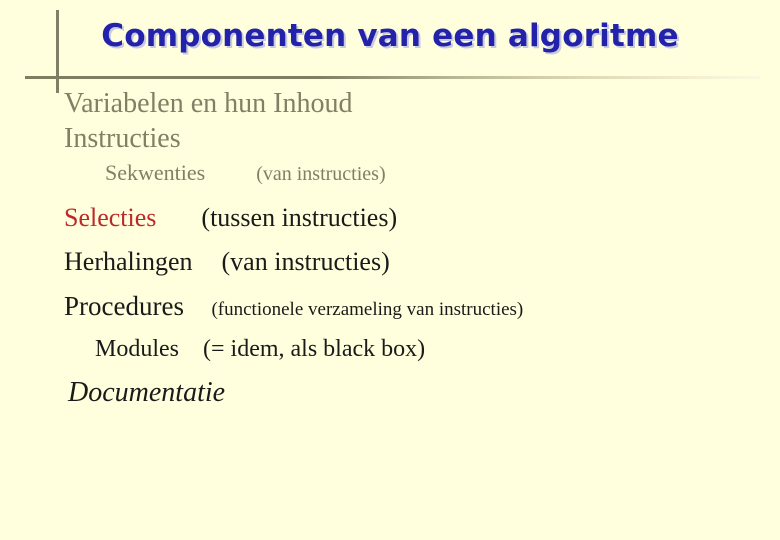 Image resolution: width=780 pixels, height=540 pixels. I want to click on bullet-line-selecties: Selecties (tussen instructies), so click(390, 227).